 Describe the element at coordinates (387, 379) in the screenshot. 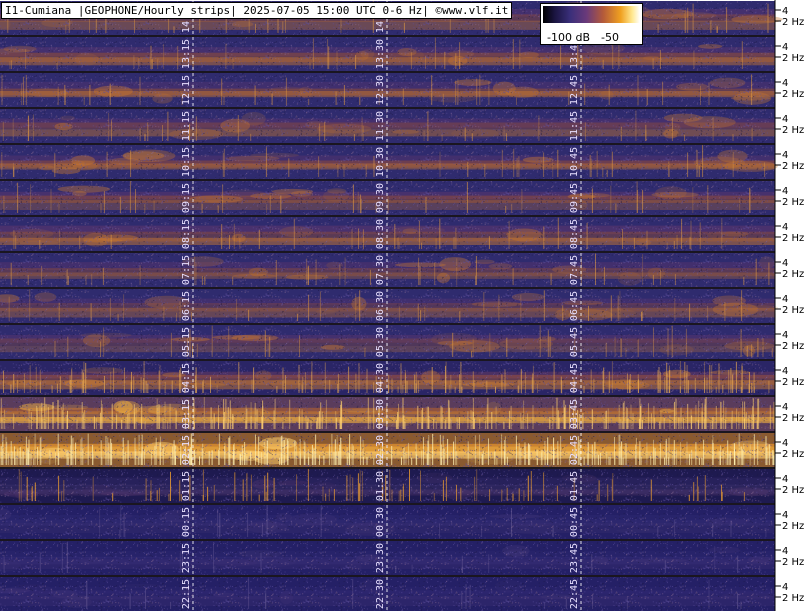

I see `spectrogram-strip: 04:15 04:30 04:45` at that location.